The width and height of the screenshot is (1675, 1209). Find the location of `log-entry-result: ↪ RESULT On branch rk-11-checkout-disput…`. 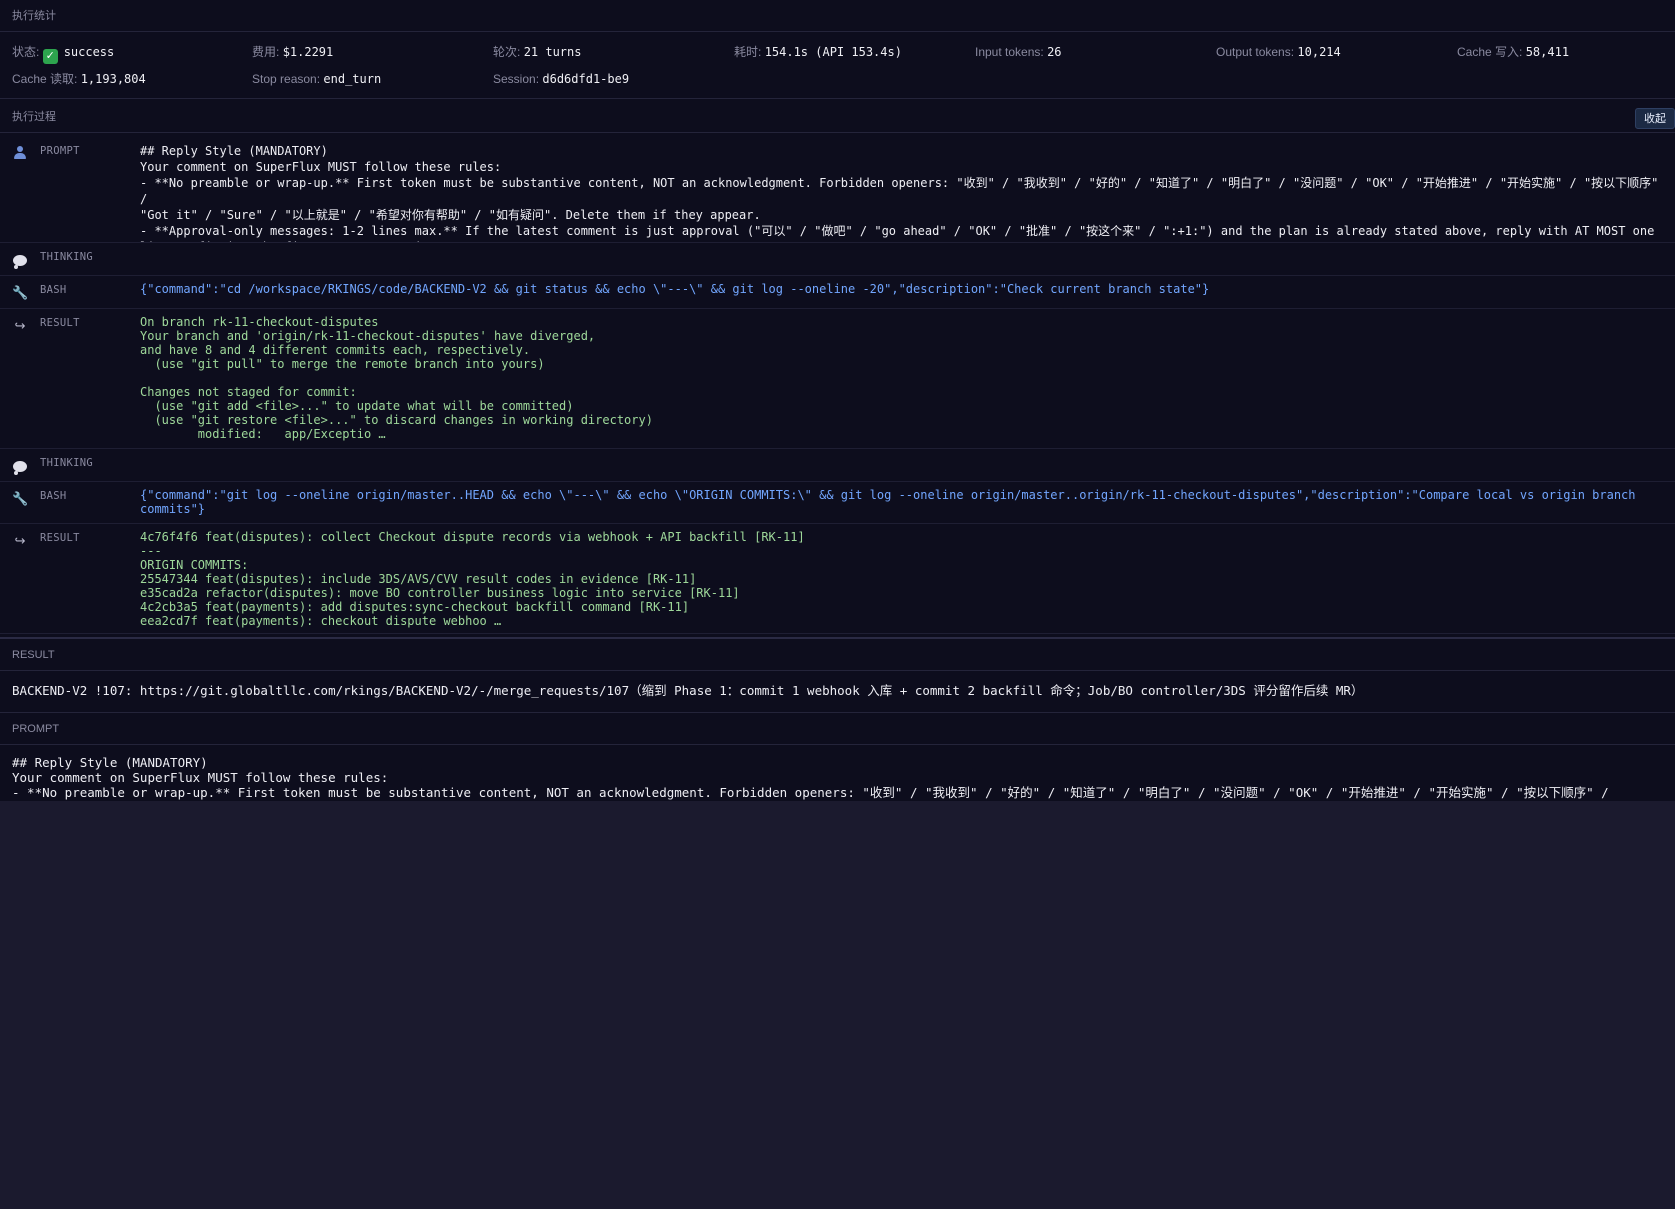

log-entry-result: ↪ RESULT On branch rk-11-checkout-disput… is located at coordinates (837, 379).